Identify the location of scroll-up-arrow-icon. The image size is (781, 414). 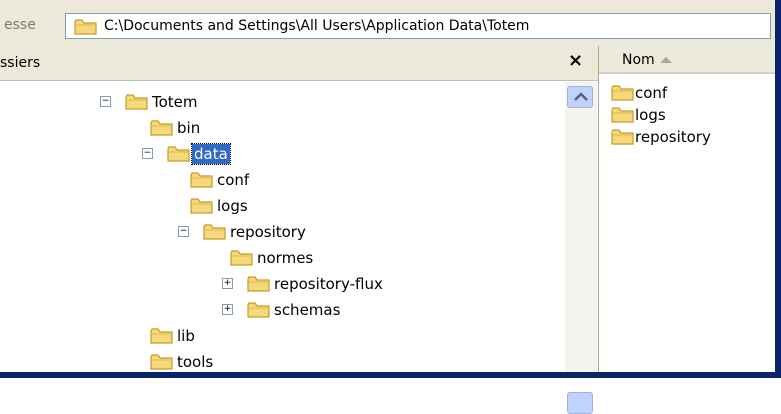
(581, 96).